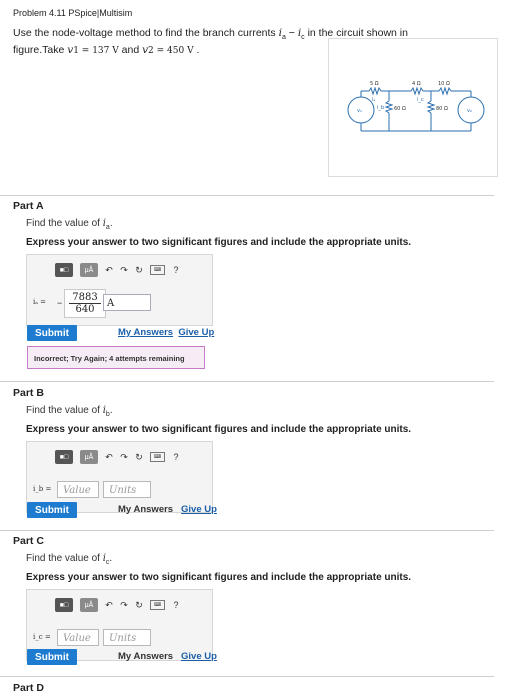 The width and height of the screenshot is (506, 700). I want to click on part-b-find: Find the value of ib., so click(69, 411).